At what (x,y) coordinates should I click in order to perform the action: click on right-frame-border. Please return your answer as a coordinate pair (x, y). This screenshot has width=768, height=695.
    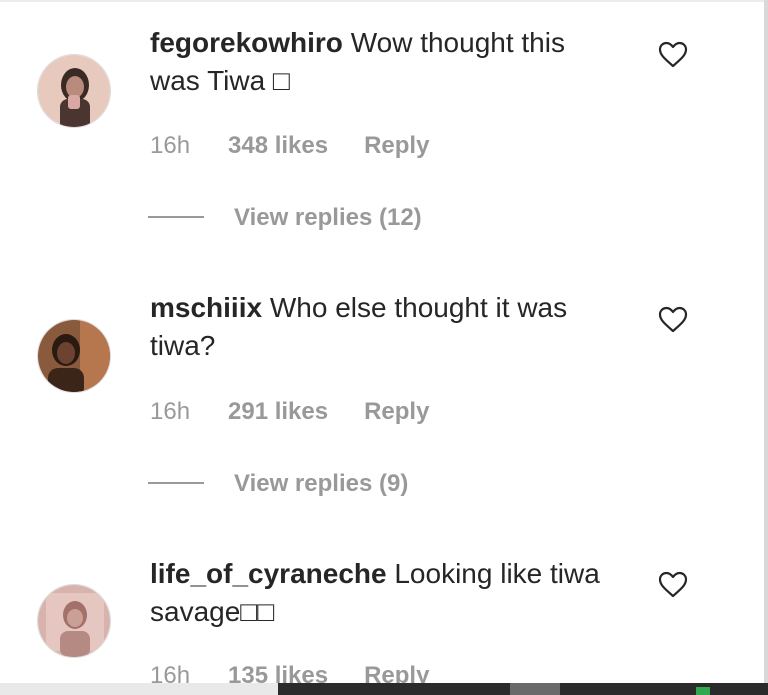
    Looking at the image, I should click on (766, 347).